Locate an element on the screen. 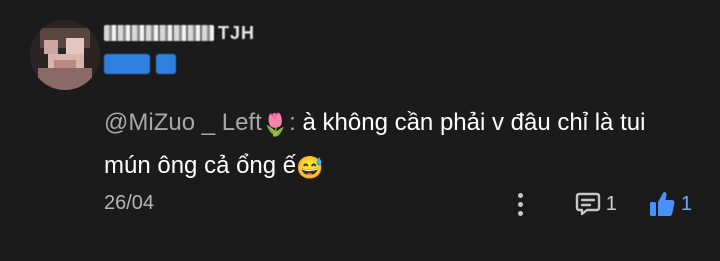 This screenshot has height=261, width=720. mention-link: @MiZuo _ Left🌷: is located at coordinates (200, 123).